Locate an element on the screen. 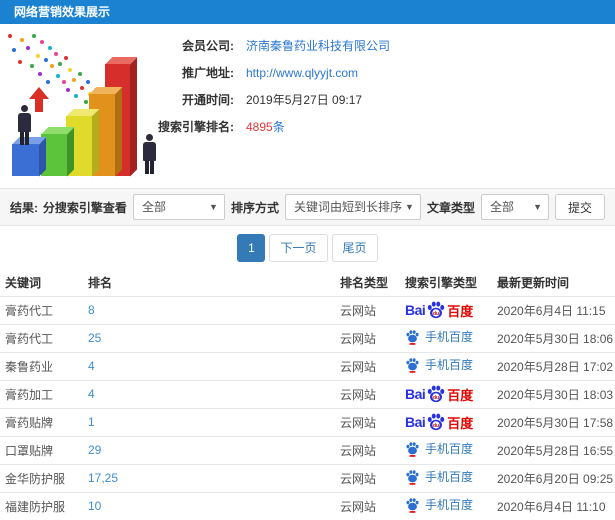 The image size is (615, 520). info-value-suffix: 条 is located at coordinates (278, 127).